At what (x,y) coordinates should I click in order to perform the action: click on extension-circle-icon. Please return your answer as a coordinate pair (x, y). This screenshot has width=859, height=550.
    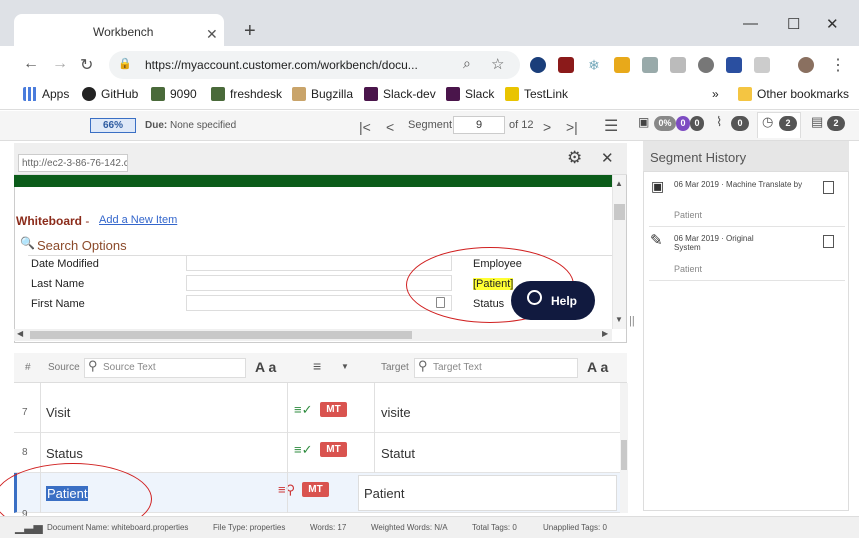
    Looking at the image, I should click on (706, 65).